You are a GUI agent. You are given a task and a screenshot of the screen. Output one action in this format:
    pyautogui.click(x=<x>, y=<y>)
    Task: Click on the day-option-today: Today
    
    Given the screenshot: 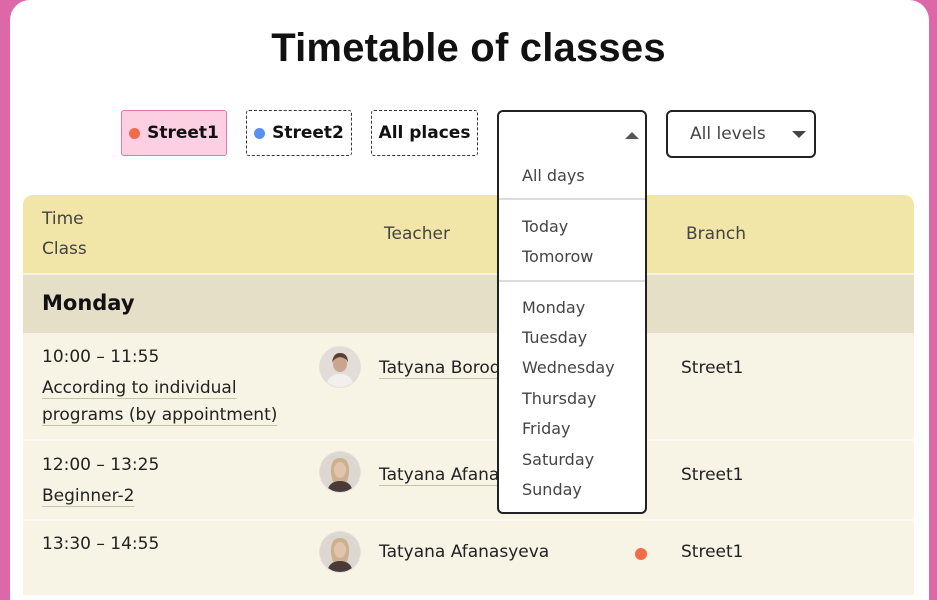 What is the action you would take?
    pyautogui.click(x=545, y=226)
    